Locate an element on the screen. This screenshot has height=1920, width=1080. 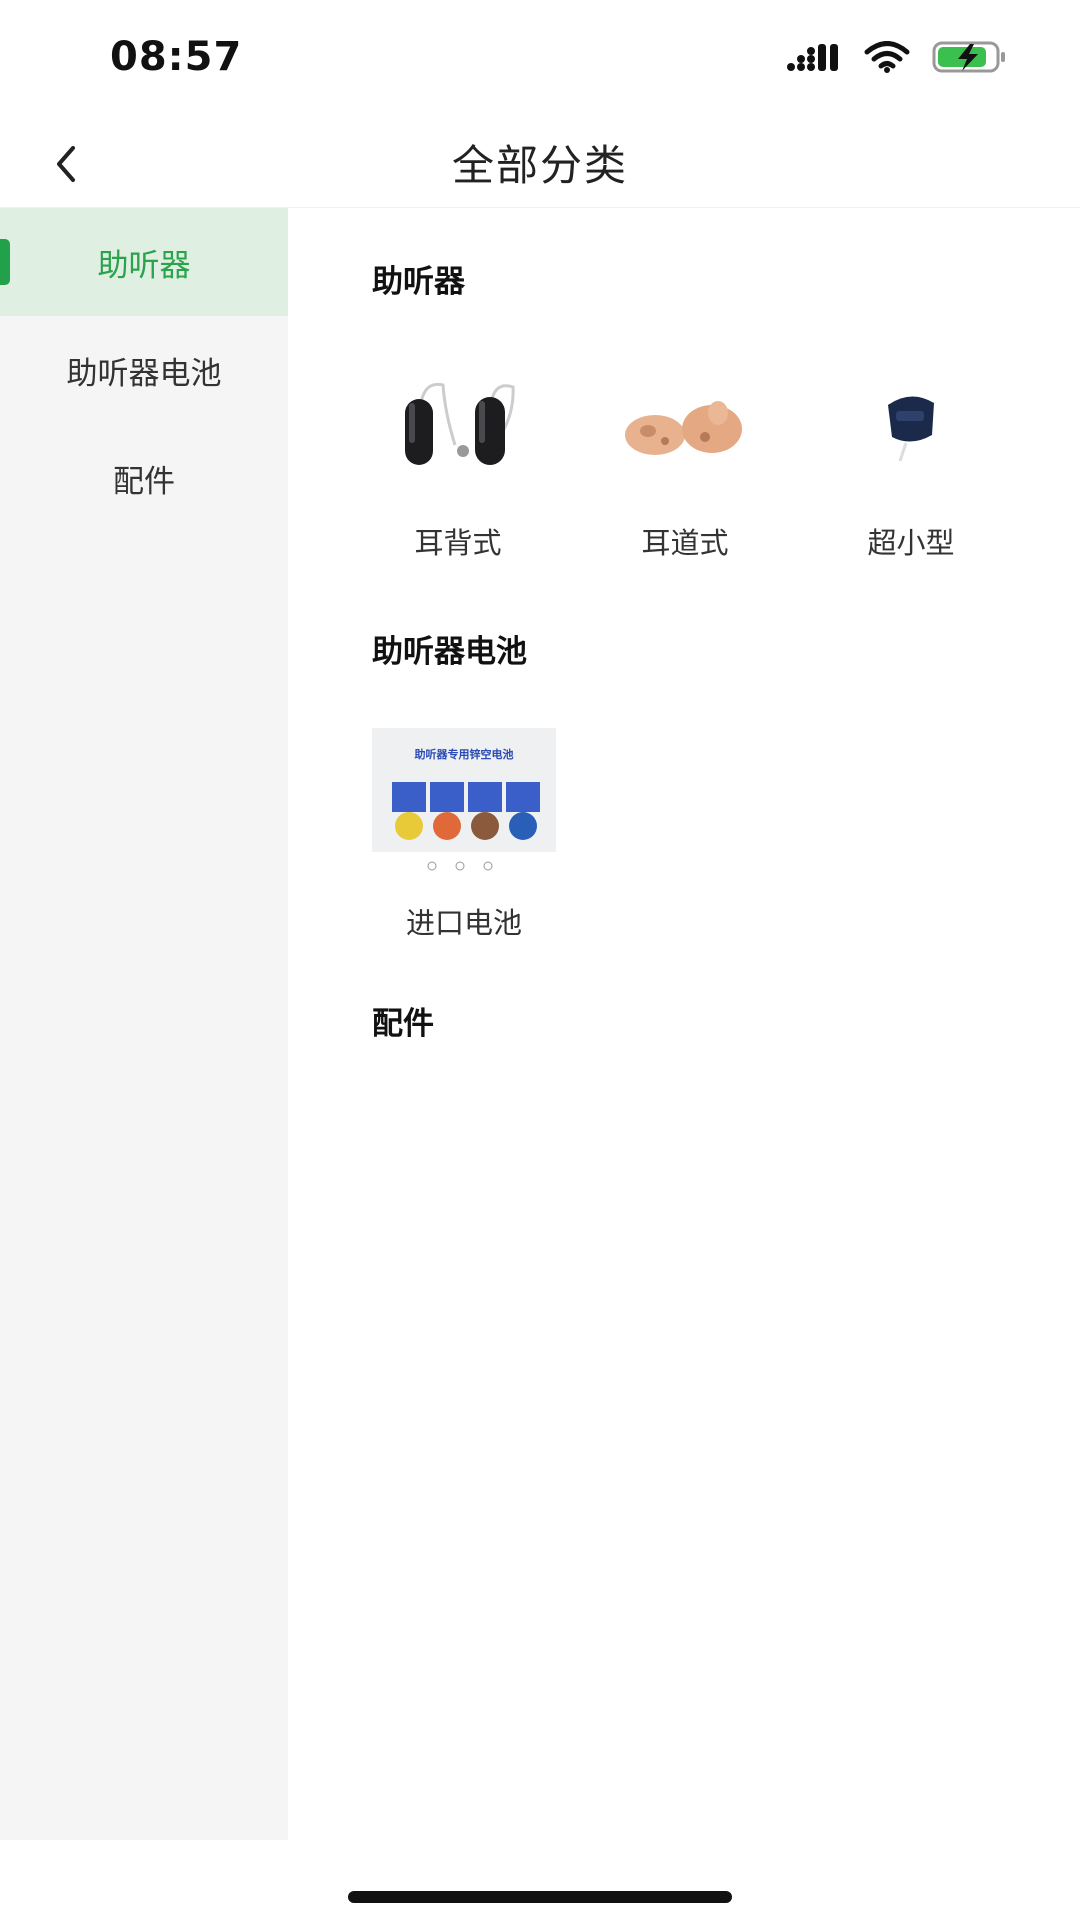
section-title-hearing-aids: 助听器 is located at coordinates (418, 282).